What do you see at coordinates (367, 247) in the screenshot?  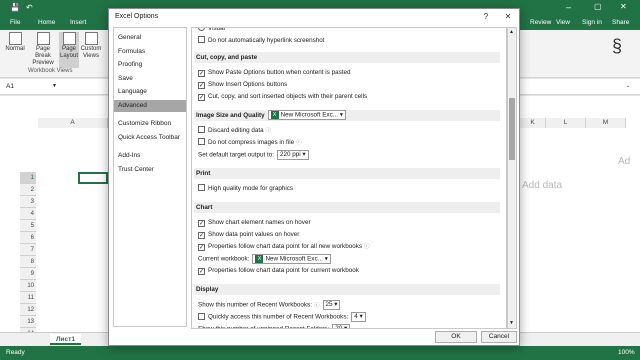 I see `info-icon: ⓘ` at bounding box center [367, 247].